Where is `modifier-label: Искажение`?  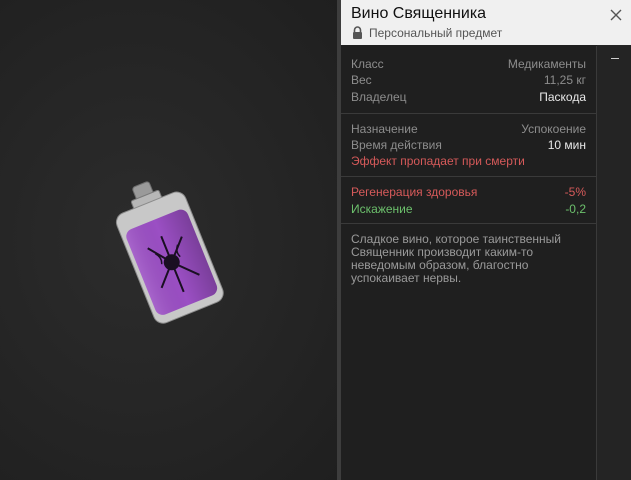 modifier-label: Искажение is located at coordinates (382, 209).